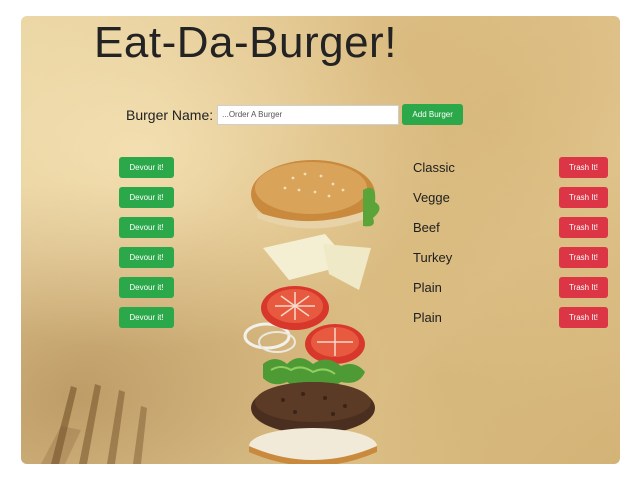  I want to click on burger-name: Vegge, so click(431, 197).